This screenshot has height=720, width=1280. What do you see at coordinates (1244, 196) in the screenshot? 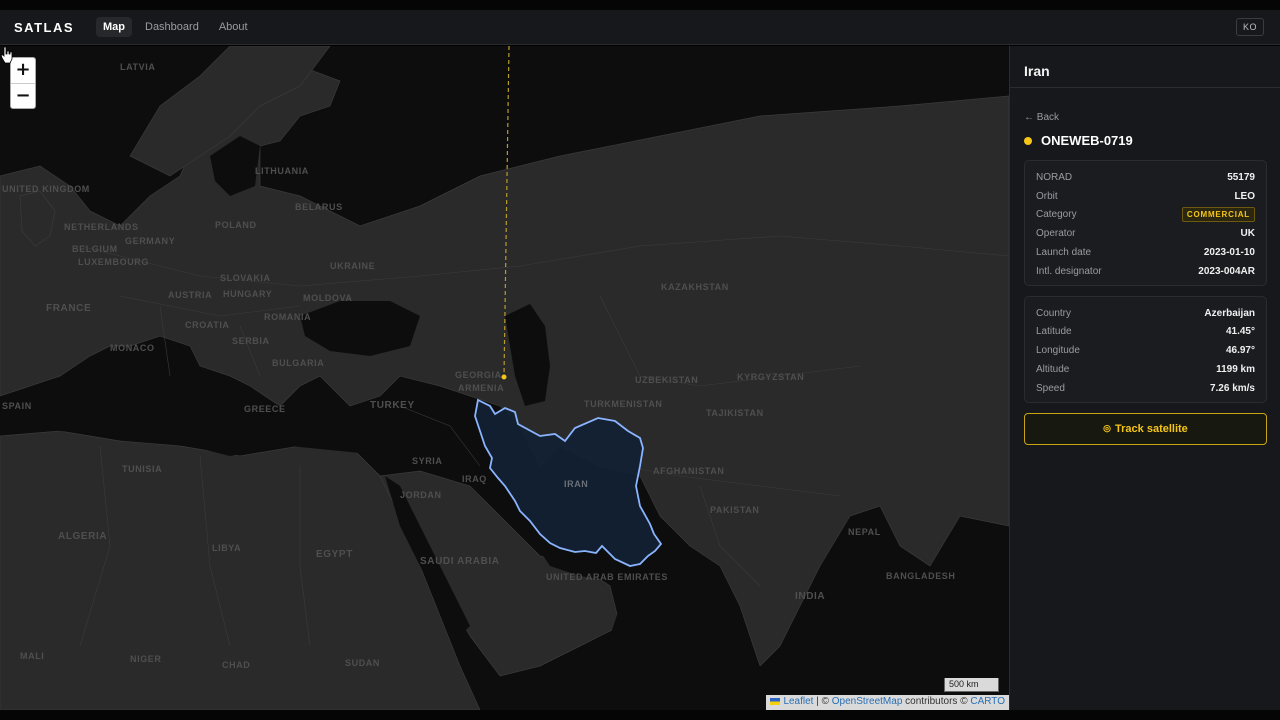
I see `detail-value: LEO` at bounding box center [1244, 196].